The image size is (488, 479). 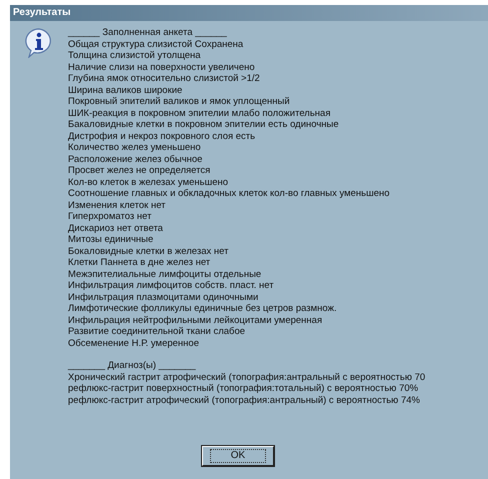 I want to click on finding-line: Обсеменение Н.Р. умеренное, so click(x=134, y=343).